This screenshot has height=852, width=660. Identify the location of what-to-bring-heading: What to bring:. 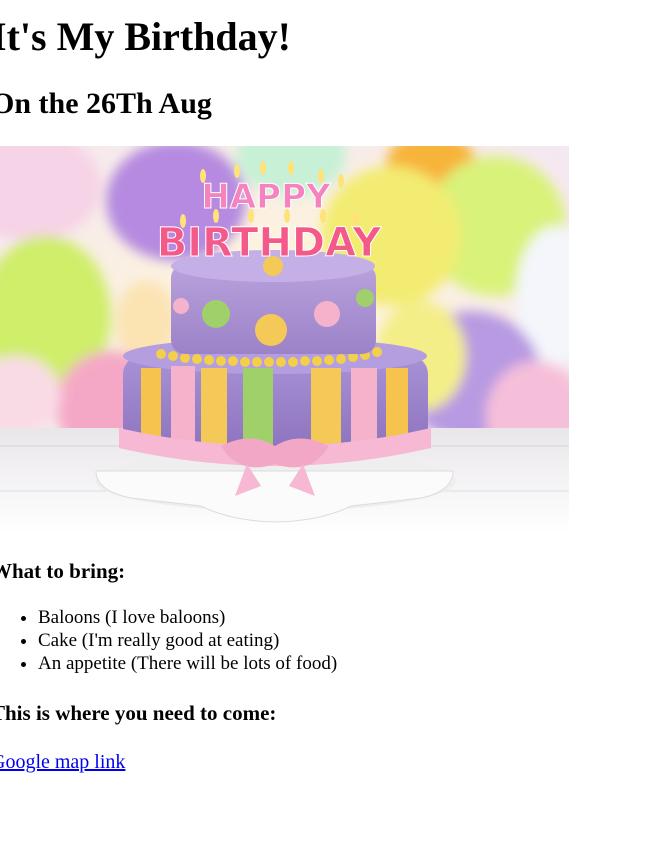
(63, 571).